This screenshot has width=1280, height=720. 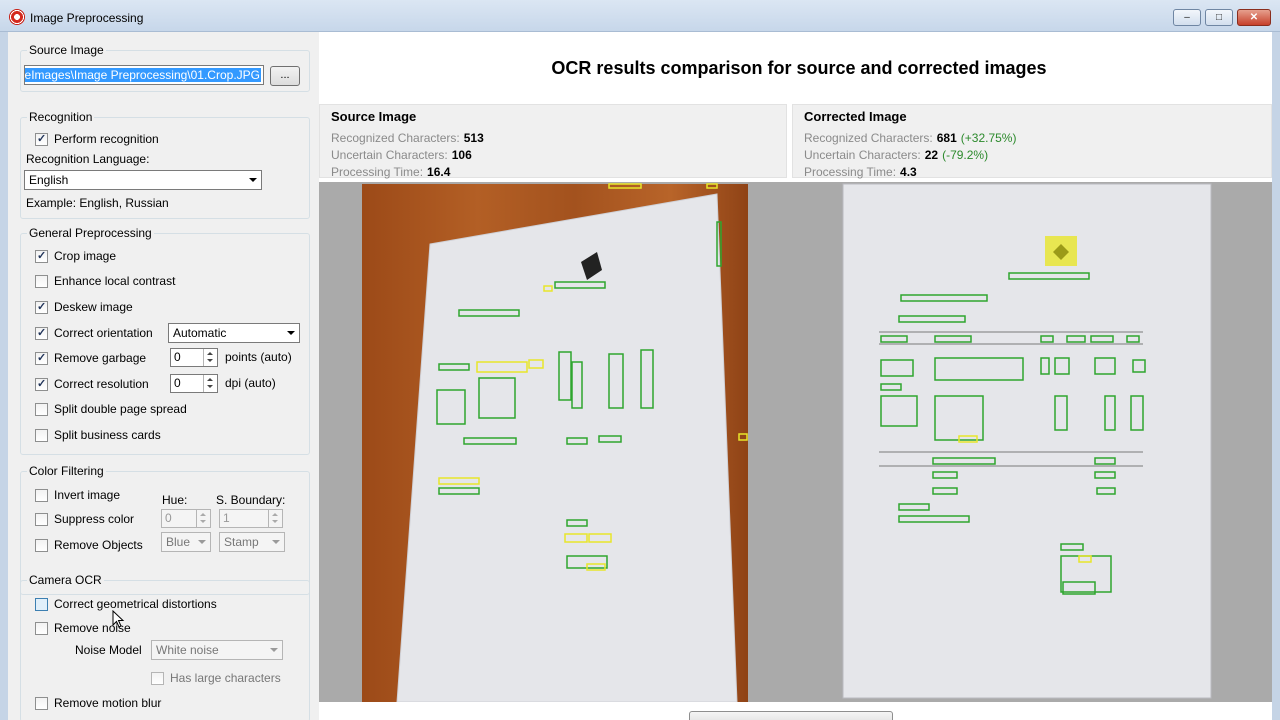 I want to click on noise-model-select: White noise, so click(x=217, y=650).